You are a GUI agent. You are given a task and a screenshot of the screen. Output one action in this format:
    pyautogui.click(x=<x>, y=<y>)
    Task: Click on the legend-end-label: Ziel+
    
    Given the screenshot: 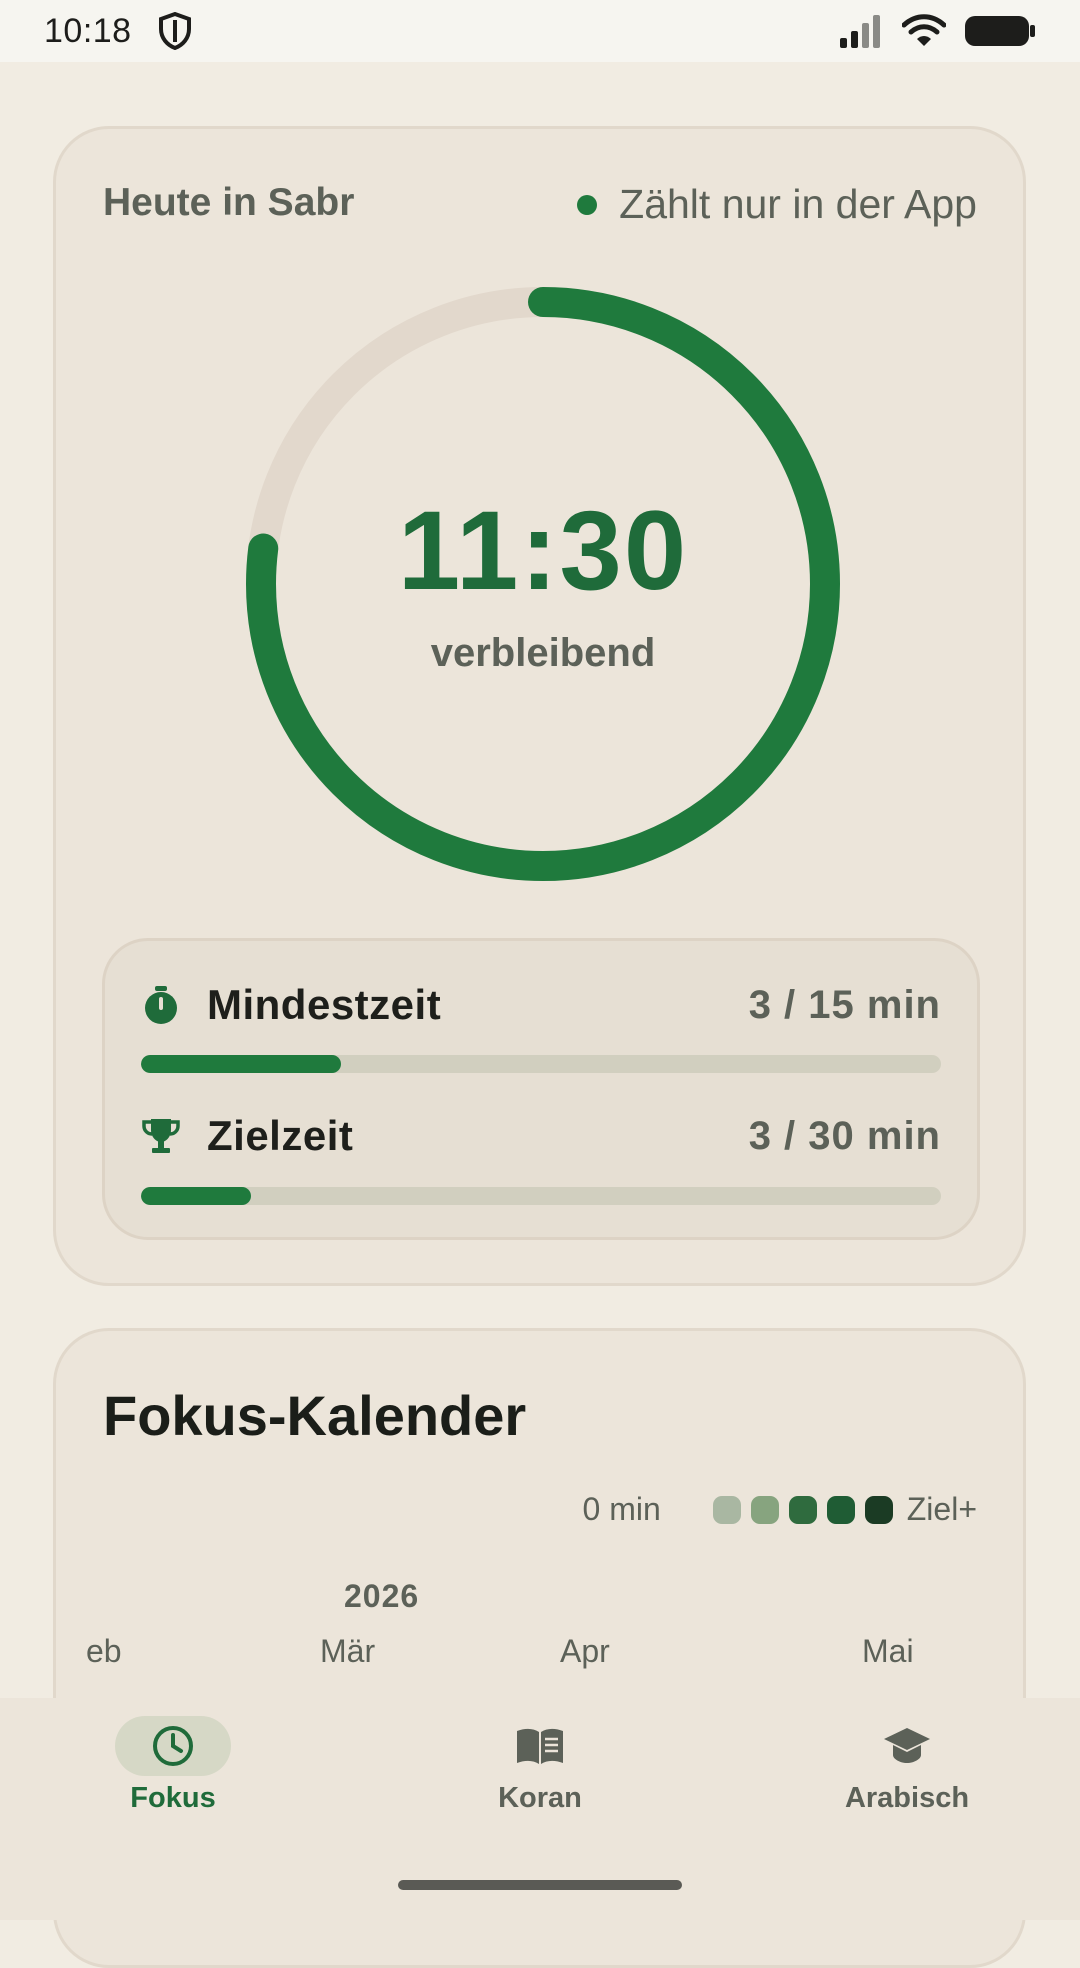 What is the action you would take?
    pyautogui.click(x=941, y=1509)
    